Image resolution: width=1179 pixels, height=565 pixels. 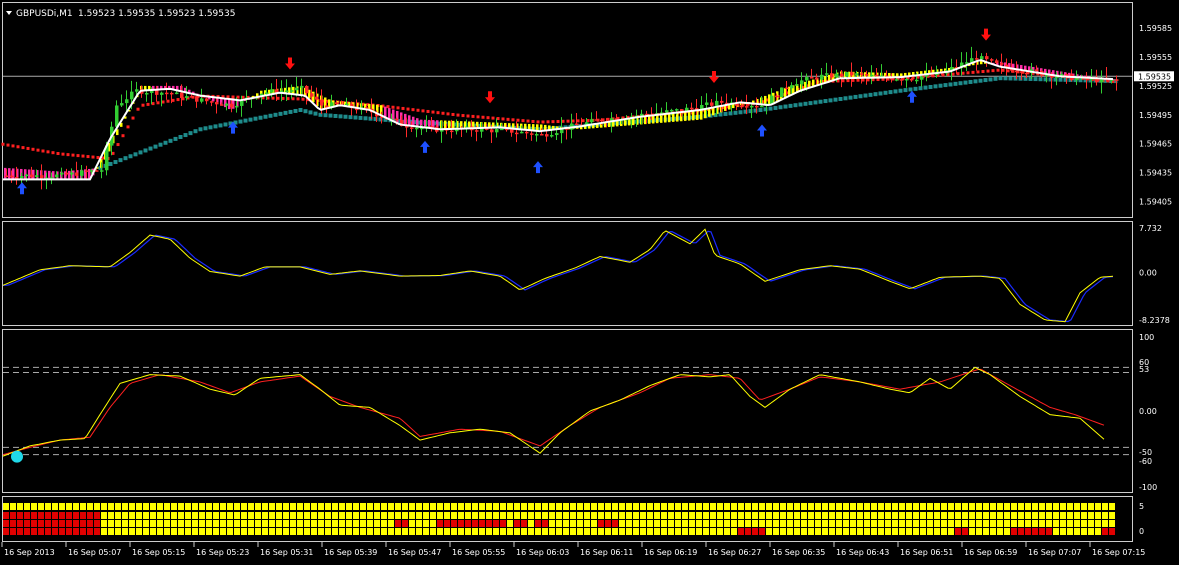 What do you see at coordinates (29, 552) in the screenshot?
I see `time-tick-label: 16 Sep 2013` at bounding box center [29, 552].